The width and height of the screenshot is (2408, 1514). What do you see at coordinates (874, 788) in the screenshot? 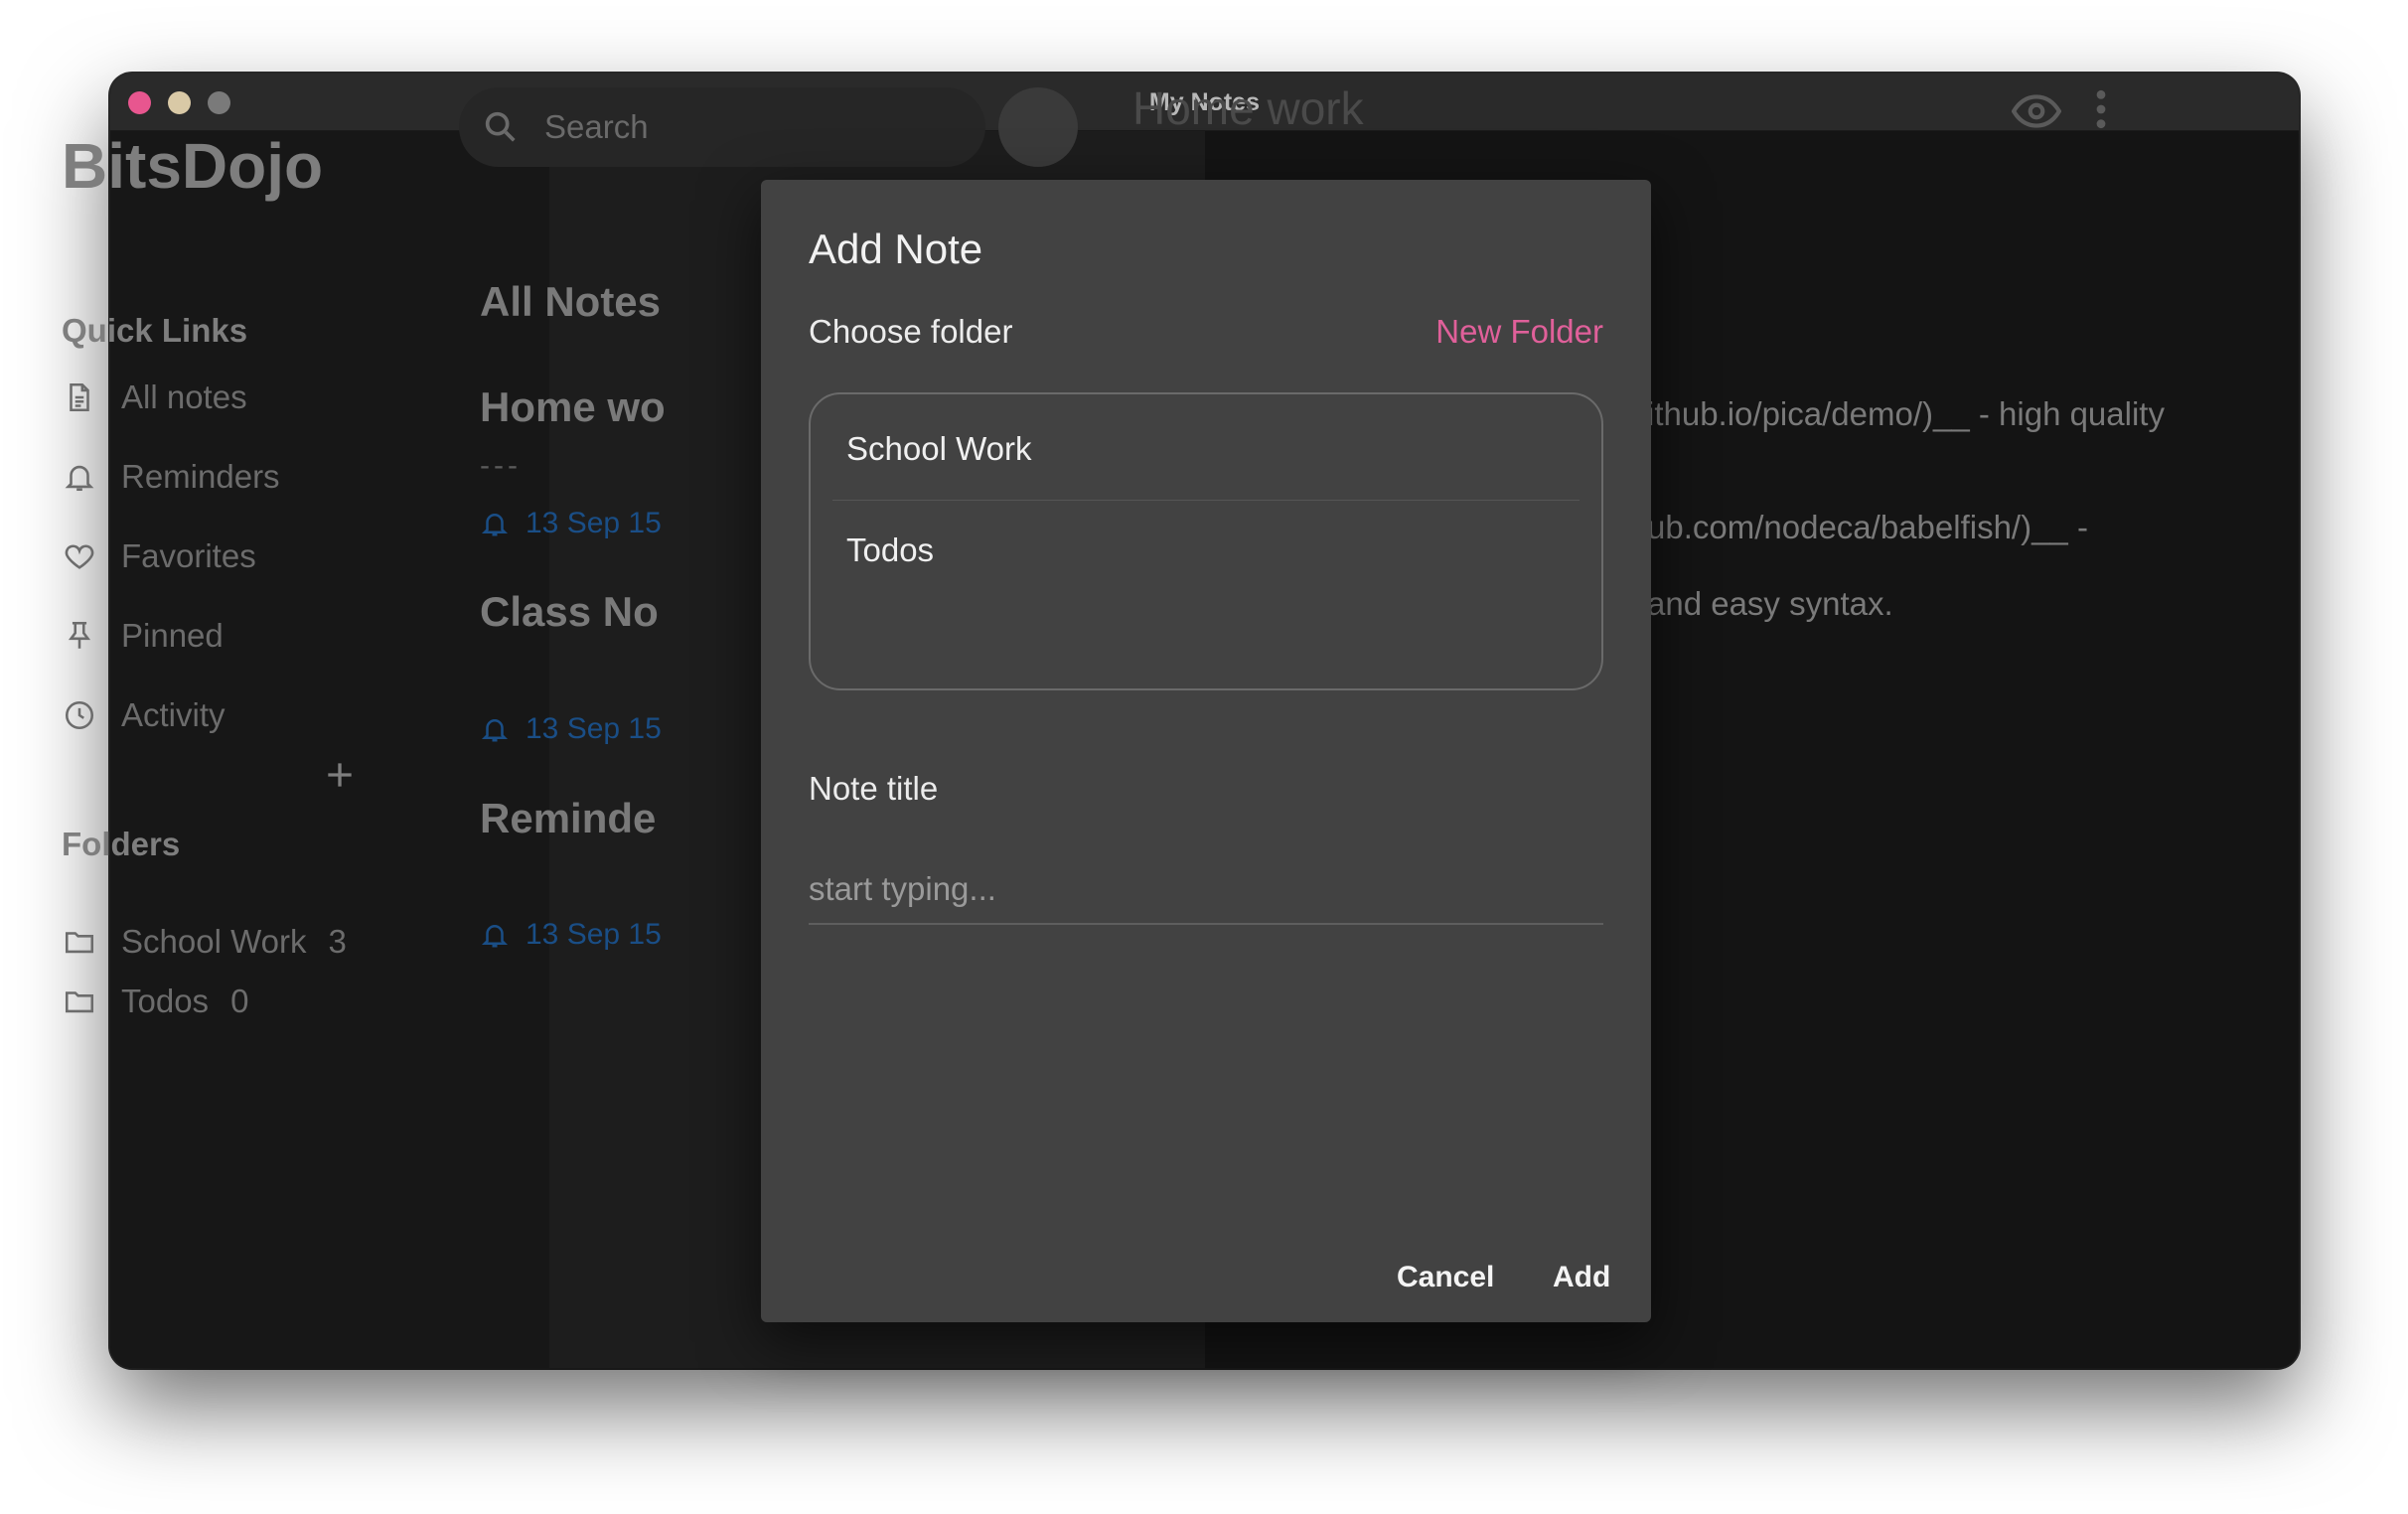
I see `note-title-label: Note title` at bounding box center [874, 788].